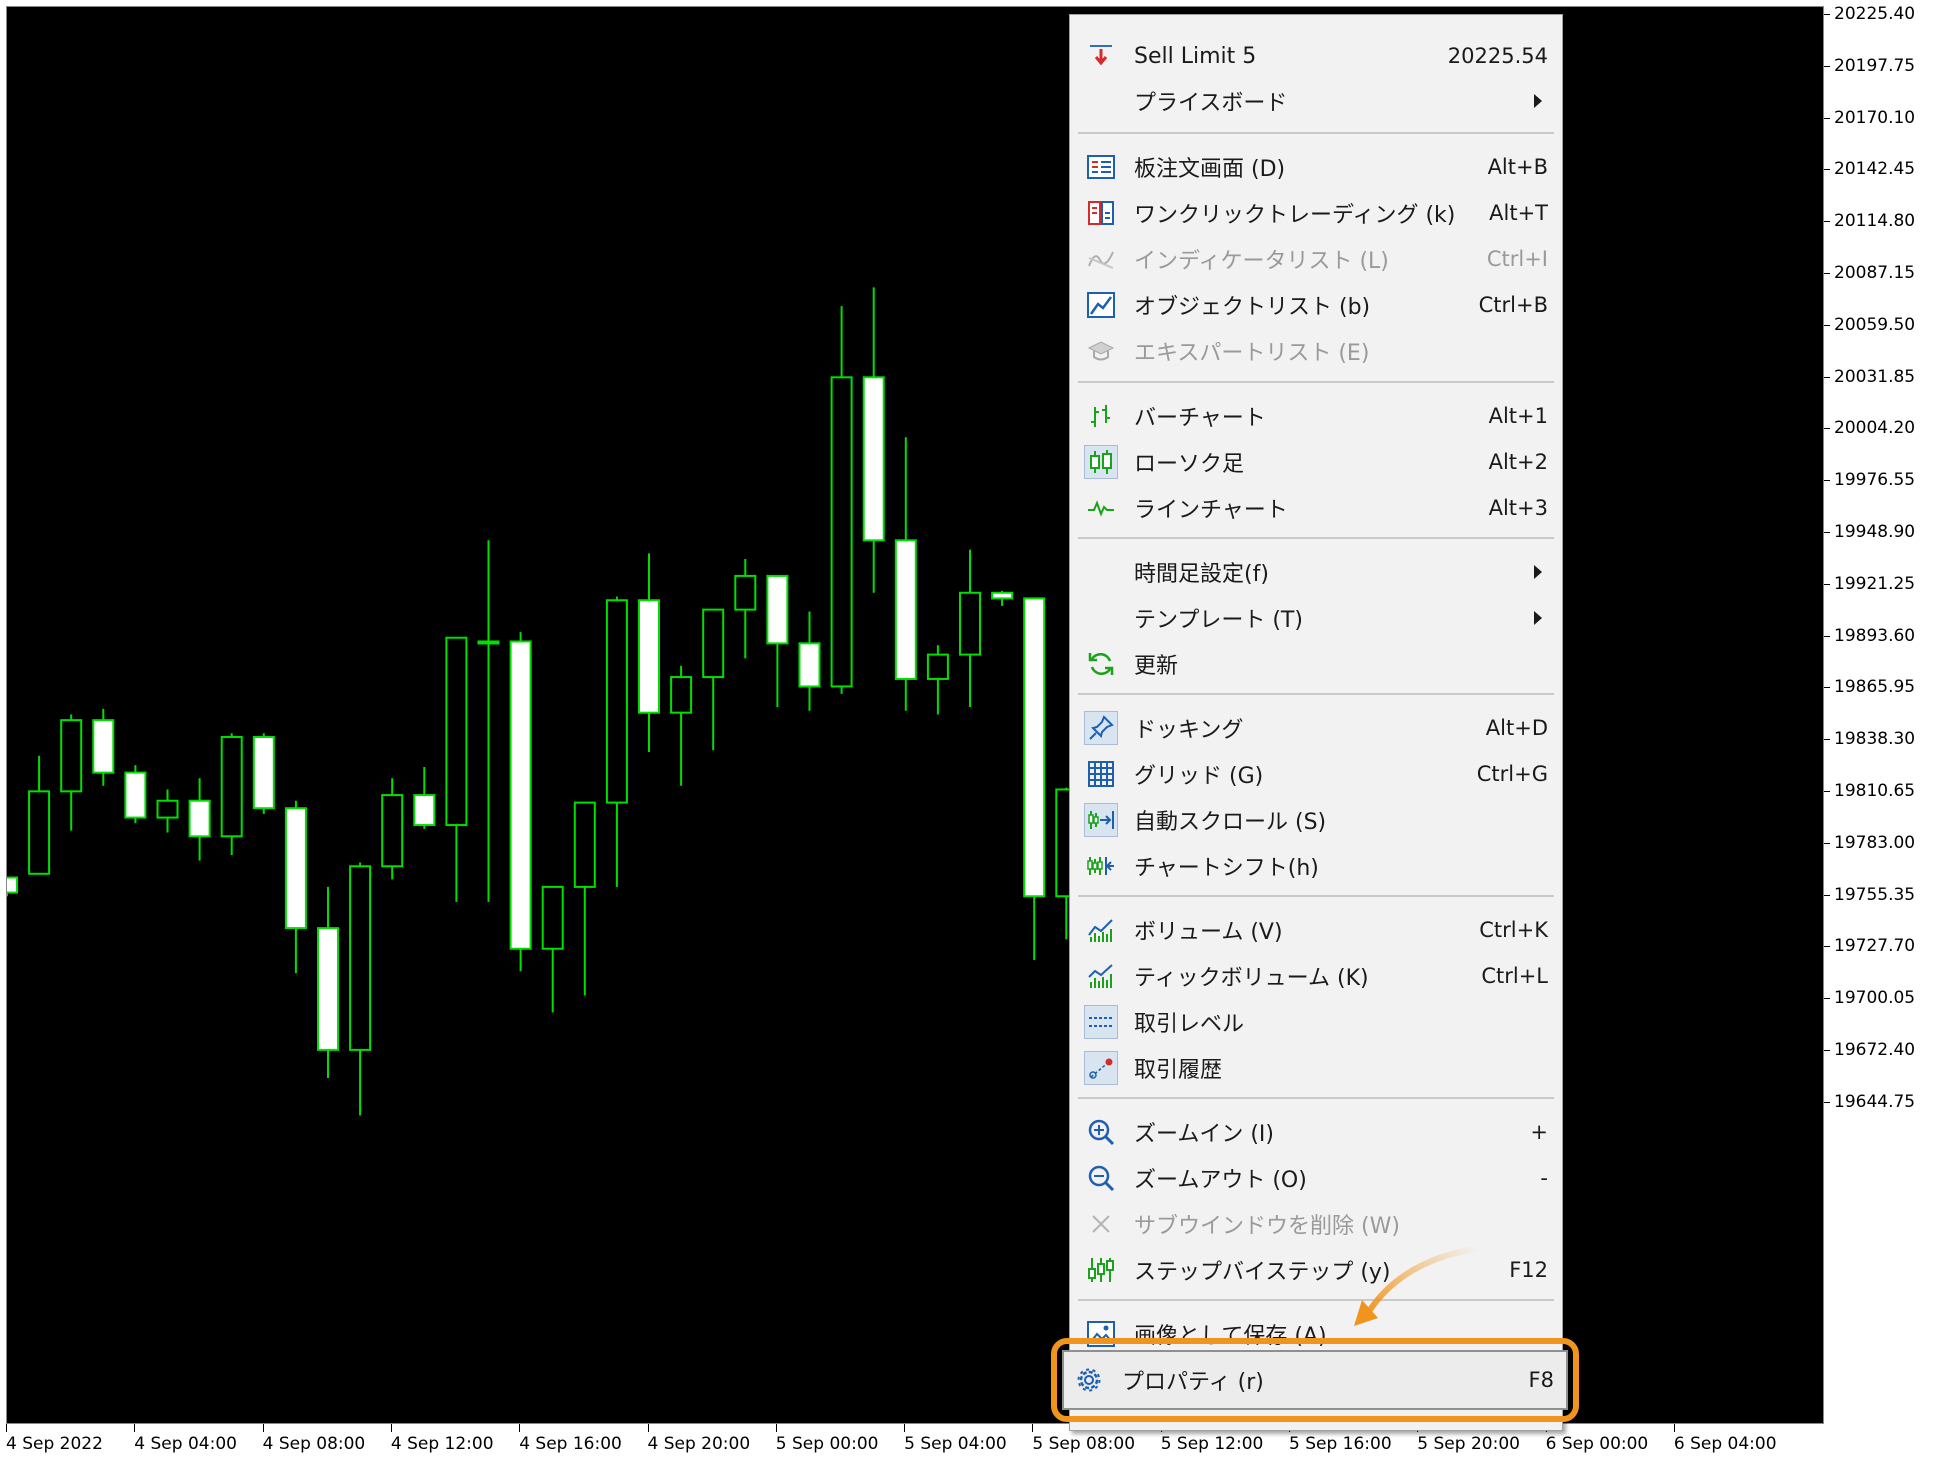 The width and height of the screenshot is (1938, 1464). What do you see at coordinates (1316, 1022) in the screenshot?
I see `menu-item-trade-levels: 取引レベル` at bounding box center [1316, 1022].